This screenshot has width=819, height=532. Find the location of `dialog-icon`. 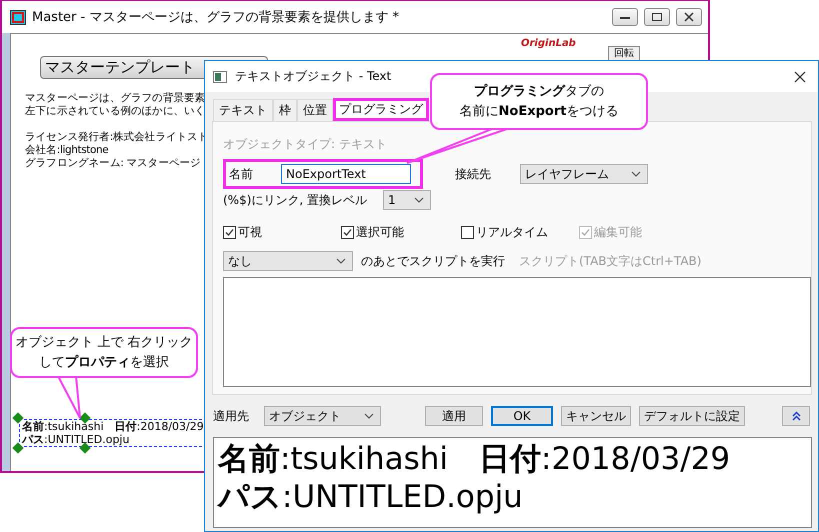

dialog-icon is located at coordinates (220, 76).